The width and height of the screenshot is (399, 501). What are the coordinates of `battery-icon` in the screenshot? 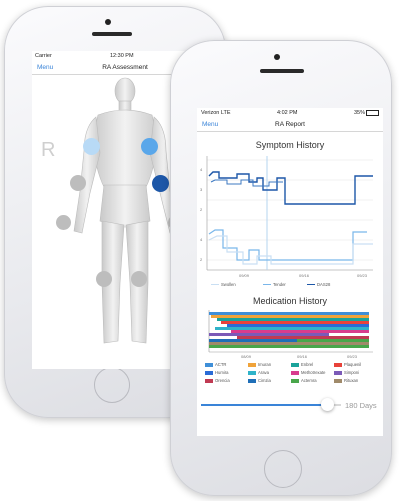 It's located at (372, 113).